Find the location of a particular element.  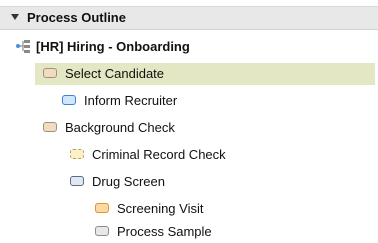

tree-item-background-check: Background Check is located at coordinates (189, 128).